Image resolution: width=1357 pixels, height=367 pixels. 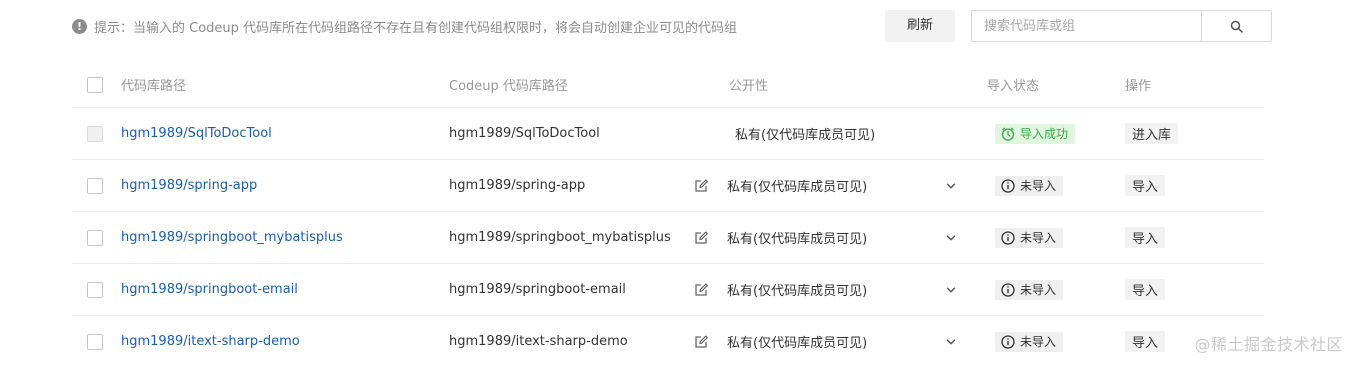 I want to click on table-header: 代码库路径 Codeup 代码库路径 公开性 导入状态 操作, so click(x=668, y=85).